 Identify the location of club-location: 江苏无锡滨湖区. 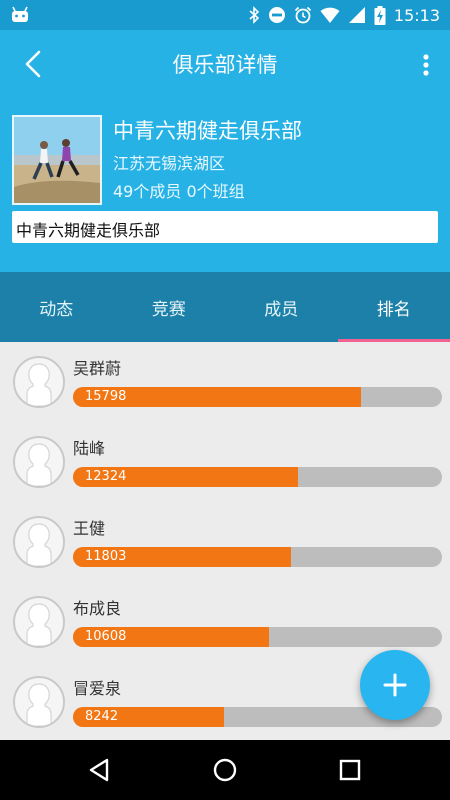
(169, 163).